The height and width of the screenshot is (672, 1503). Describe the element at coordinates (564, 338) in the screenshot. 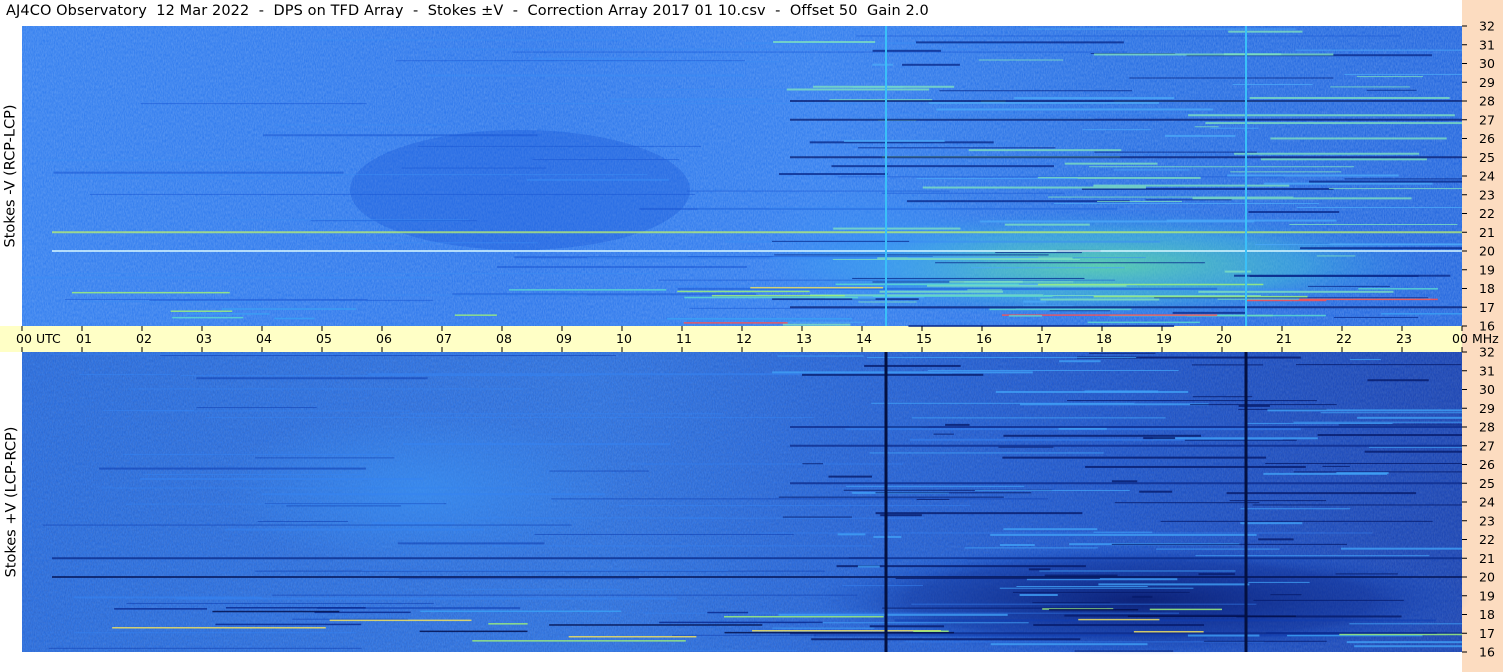

I see `x-tick-label: 09` at that location.